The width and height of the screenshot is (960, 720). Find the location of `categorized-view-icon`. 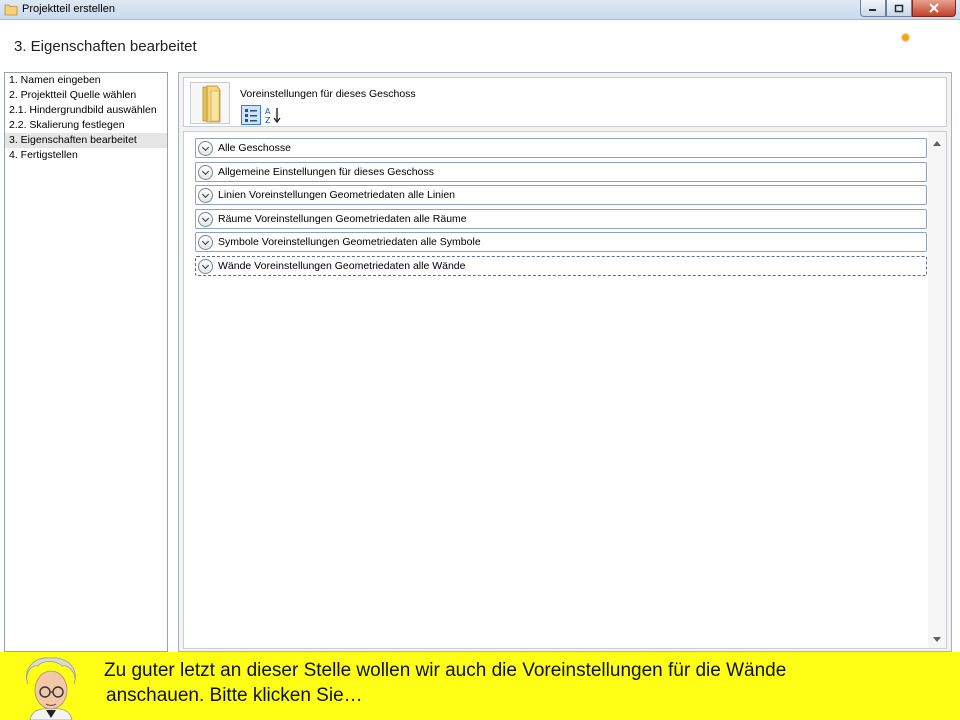

categorized-view-icon is located at coordinates (251, 115).